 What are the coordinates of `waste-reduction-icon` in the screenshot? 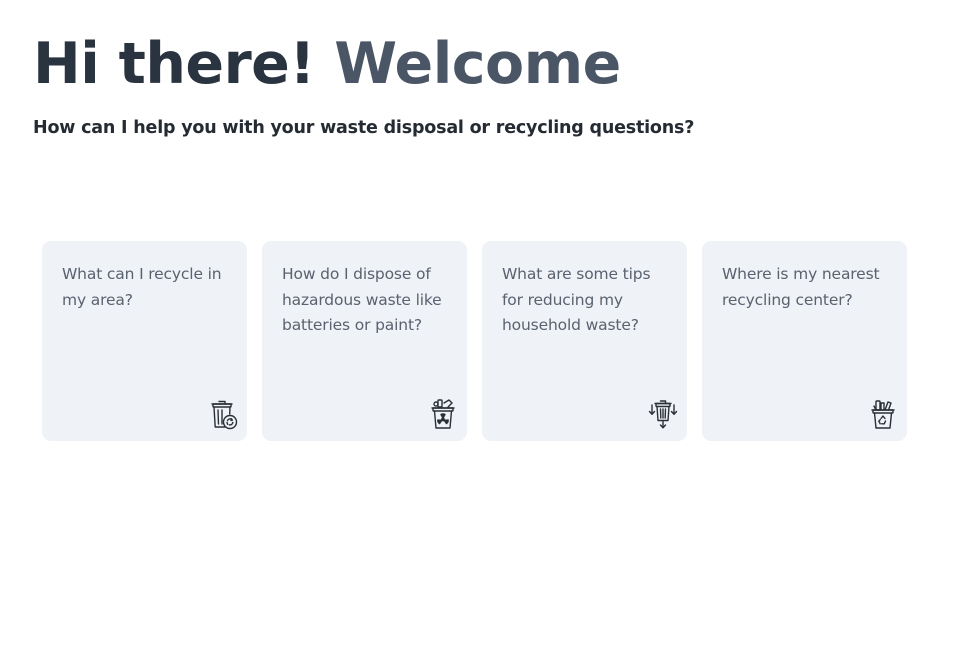 It's located at (663, 414).